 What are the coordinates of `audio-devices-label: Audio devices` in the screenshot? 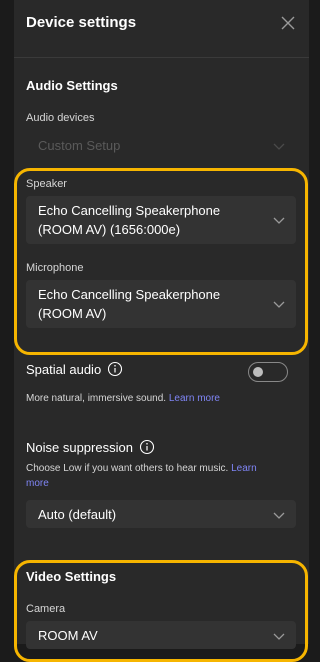 It's located at (60, 118).